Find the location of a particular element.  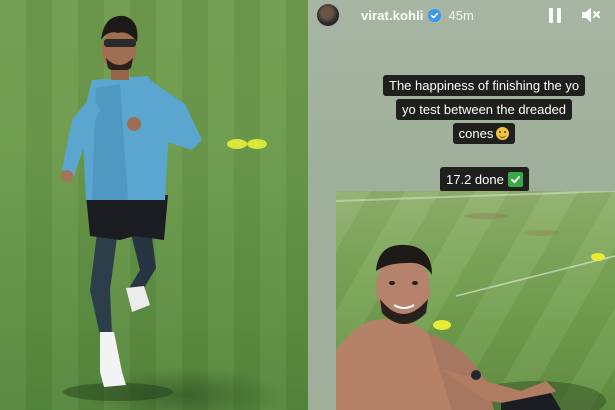

grimacing-smile-emoji-icon is located at coordinates (503, 133).